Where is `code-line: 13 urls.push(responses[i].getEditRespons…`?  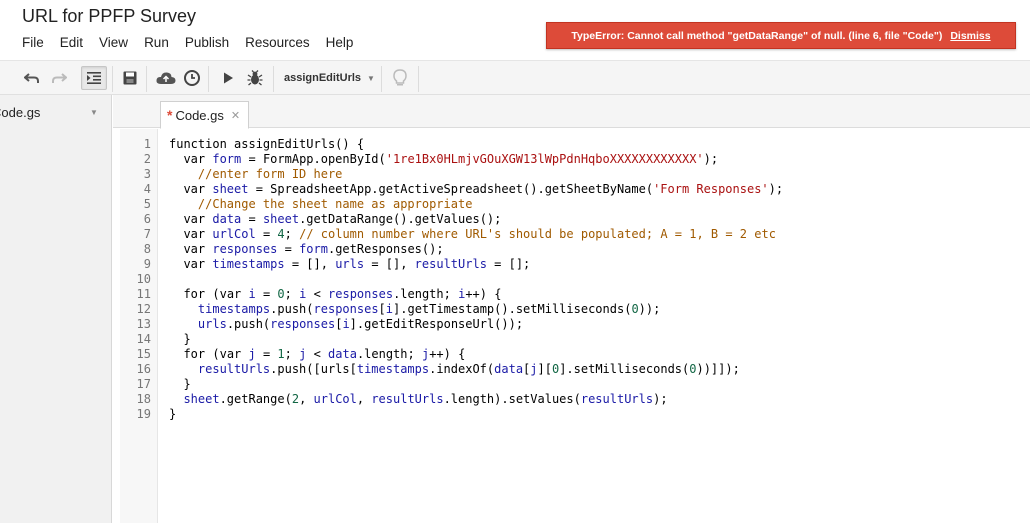
code-line: 13 urls.push(responses[i].getEditRespons… is located at coordinates (571, 324).